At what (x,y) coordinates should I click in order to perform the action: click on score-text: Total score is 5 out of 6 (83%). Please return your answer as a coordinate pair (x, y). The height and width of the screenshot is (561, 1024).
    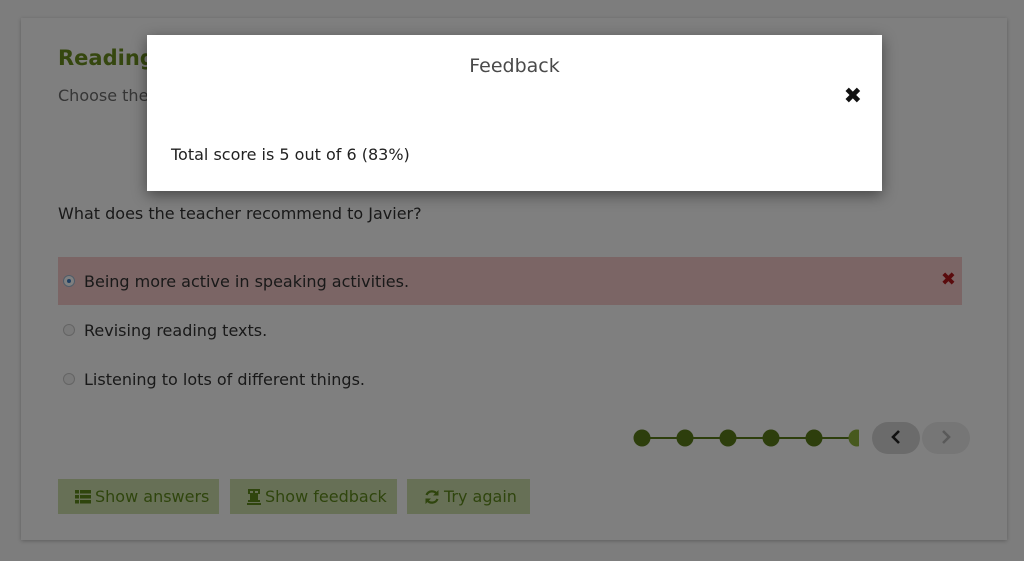
    Looking at the image, I should click on (290, 154).